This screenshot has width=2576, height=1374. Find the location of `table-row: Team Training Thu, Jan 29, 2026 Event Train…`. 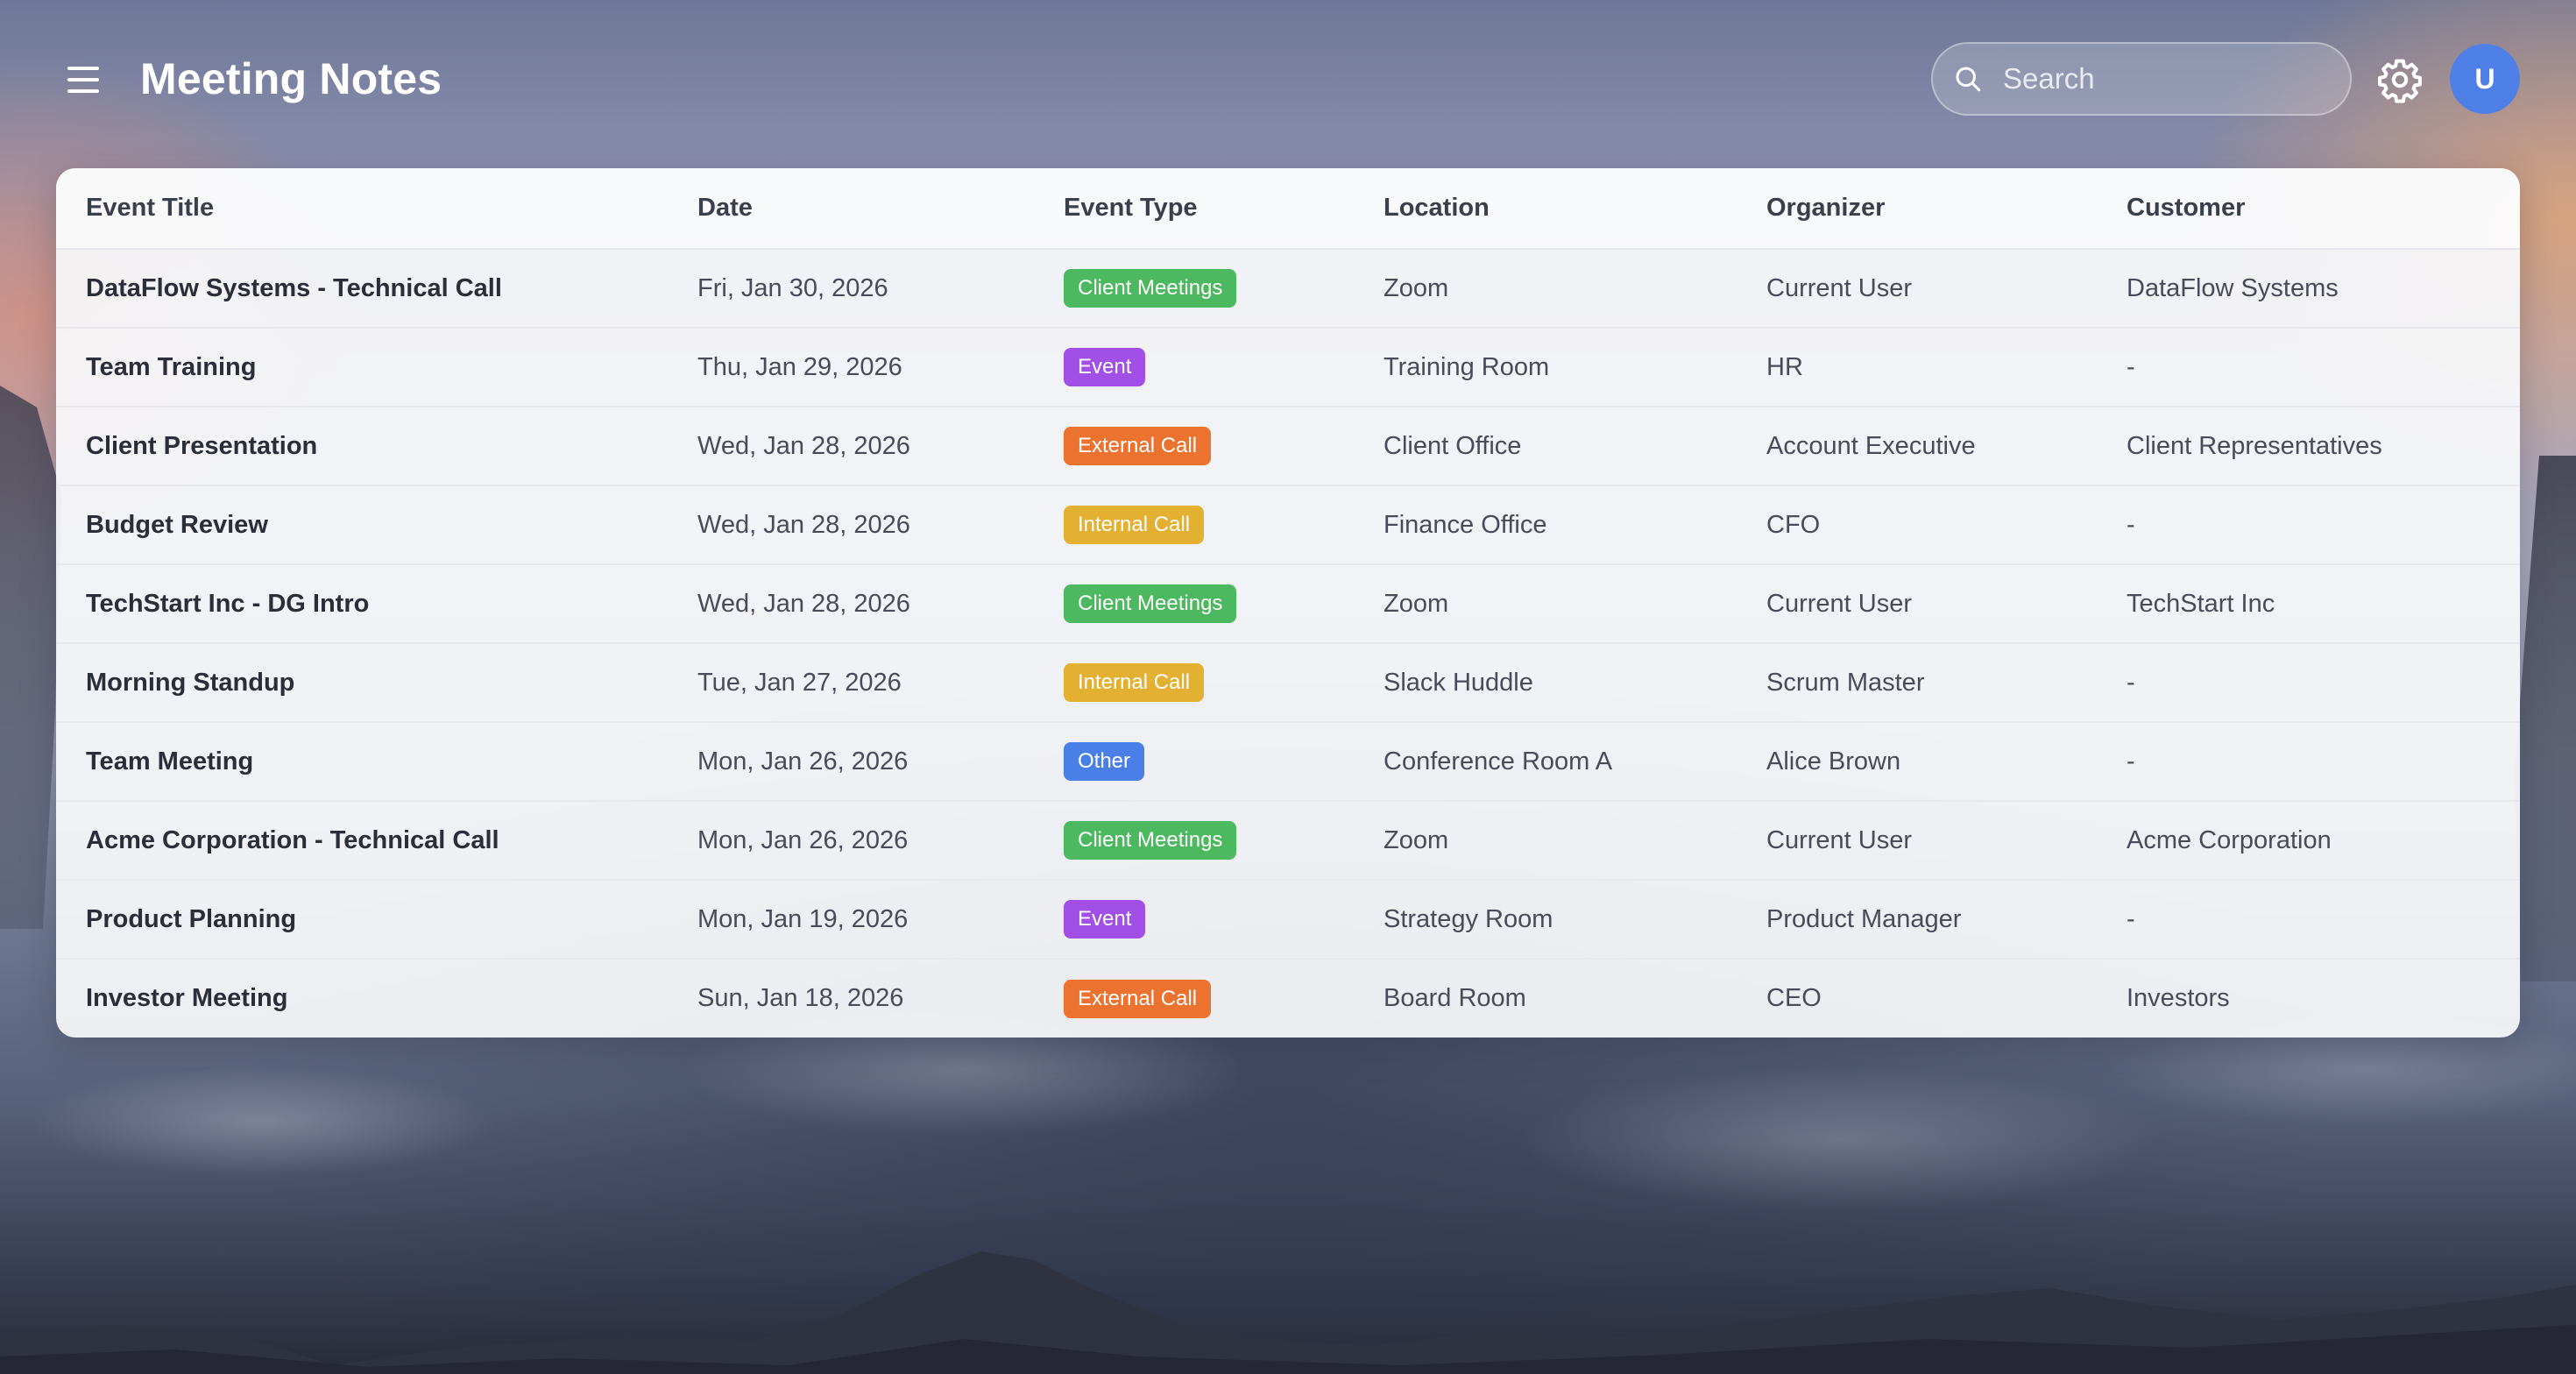

table-row: Team Training Thu, Jan 29, 2026 Event Train… is located at coordinates (1288, 367).